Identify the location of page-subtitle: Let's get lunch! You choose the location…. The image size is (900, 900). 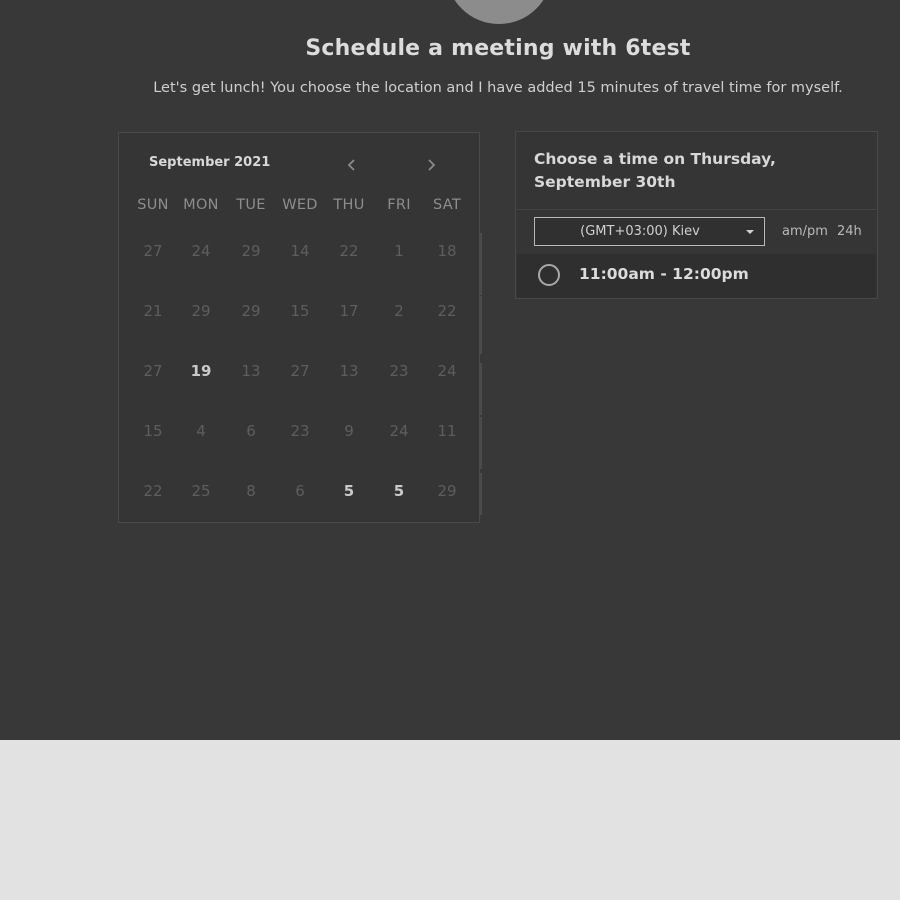
(498, 88).